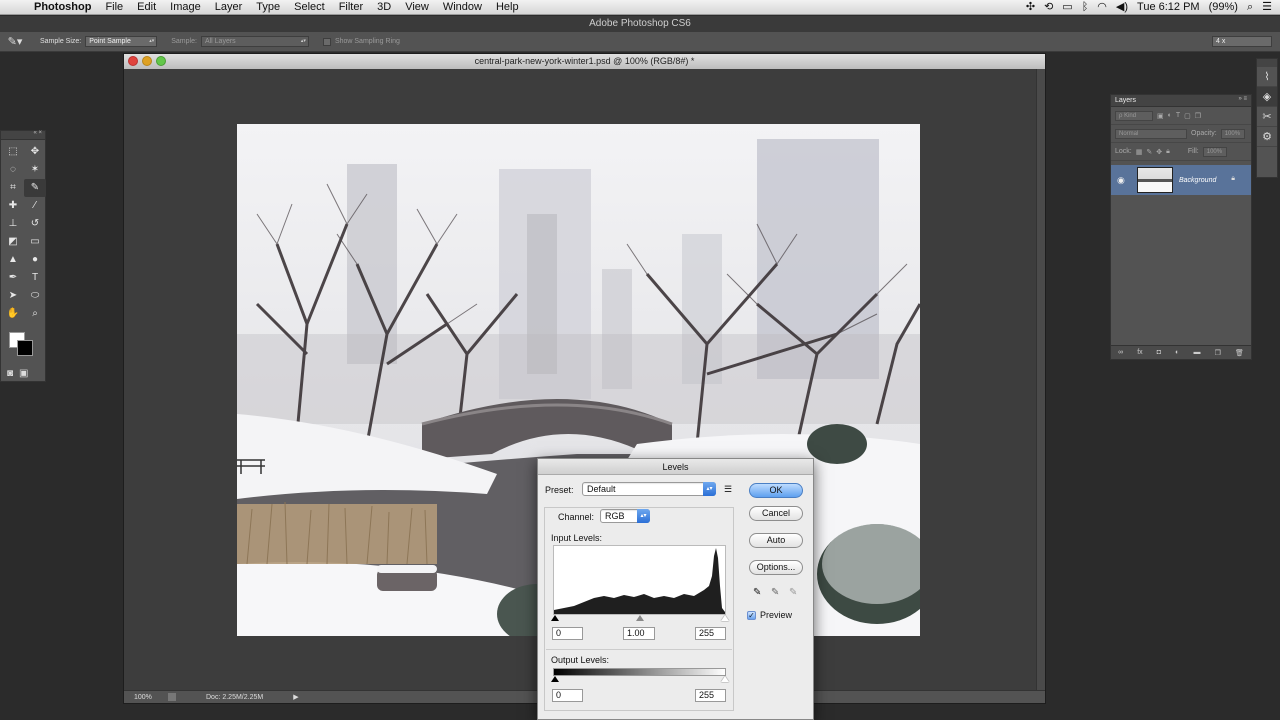 Image resolution: width=1280 pixels, height=720 pixels. Describe the element at coordinates (725, 618) in the screenshot. I see `input-white-slider` at that location.